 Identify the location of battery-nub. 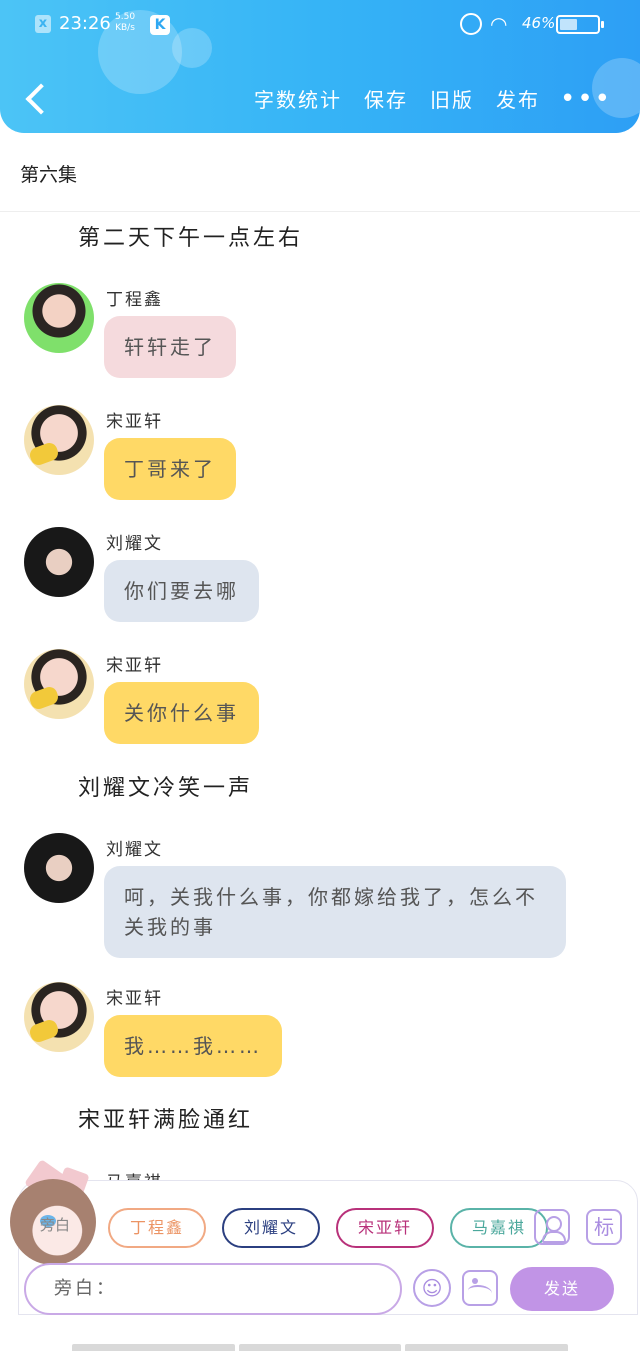
(602, 24).